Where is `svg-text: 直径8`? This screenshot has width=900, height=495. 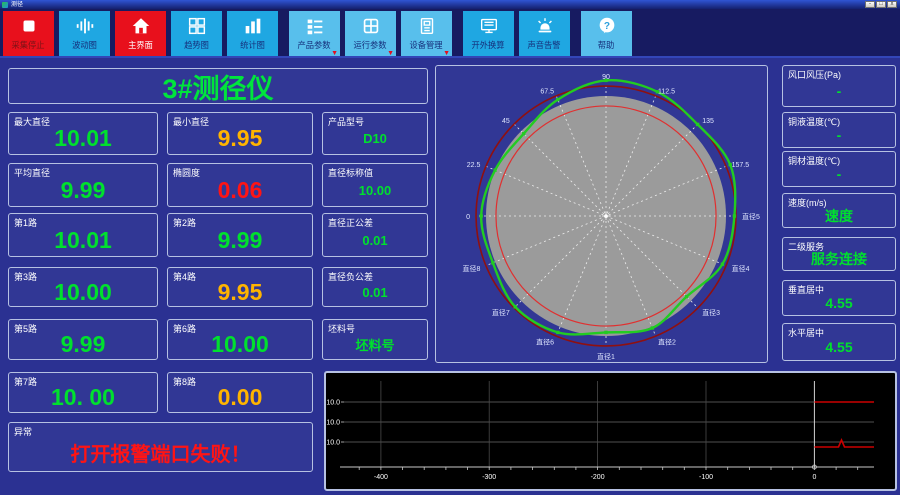 svg-text: 直径8 is located at coordinates (471, 268).